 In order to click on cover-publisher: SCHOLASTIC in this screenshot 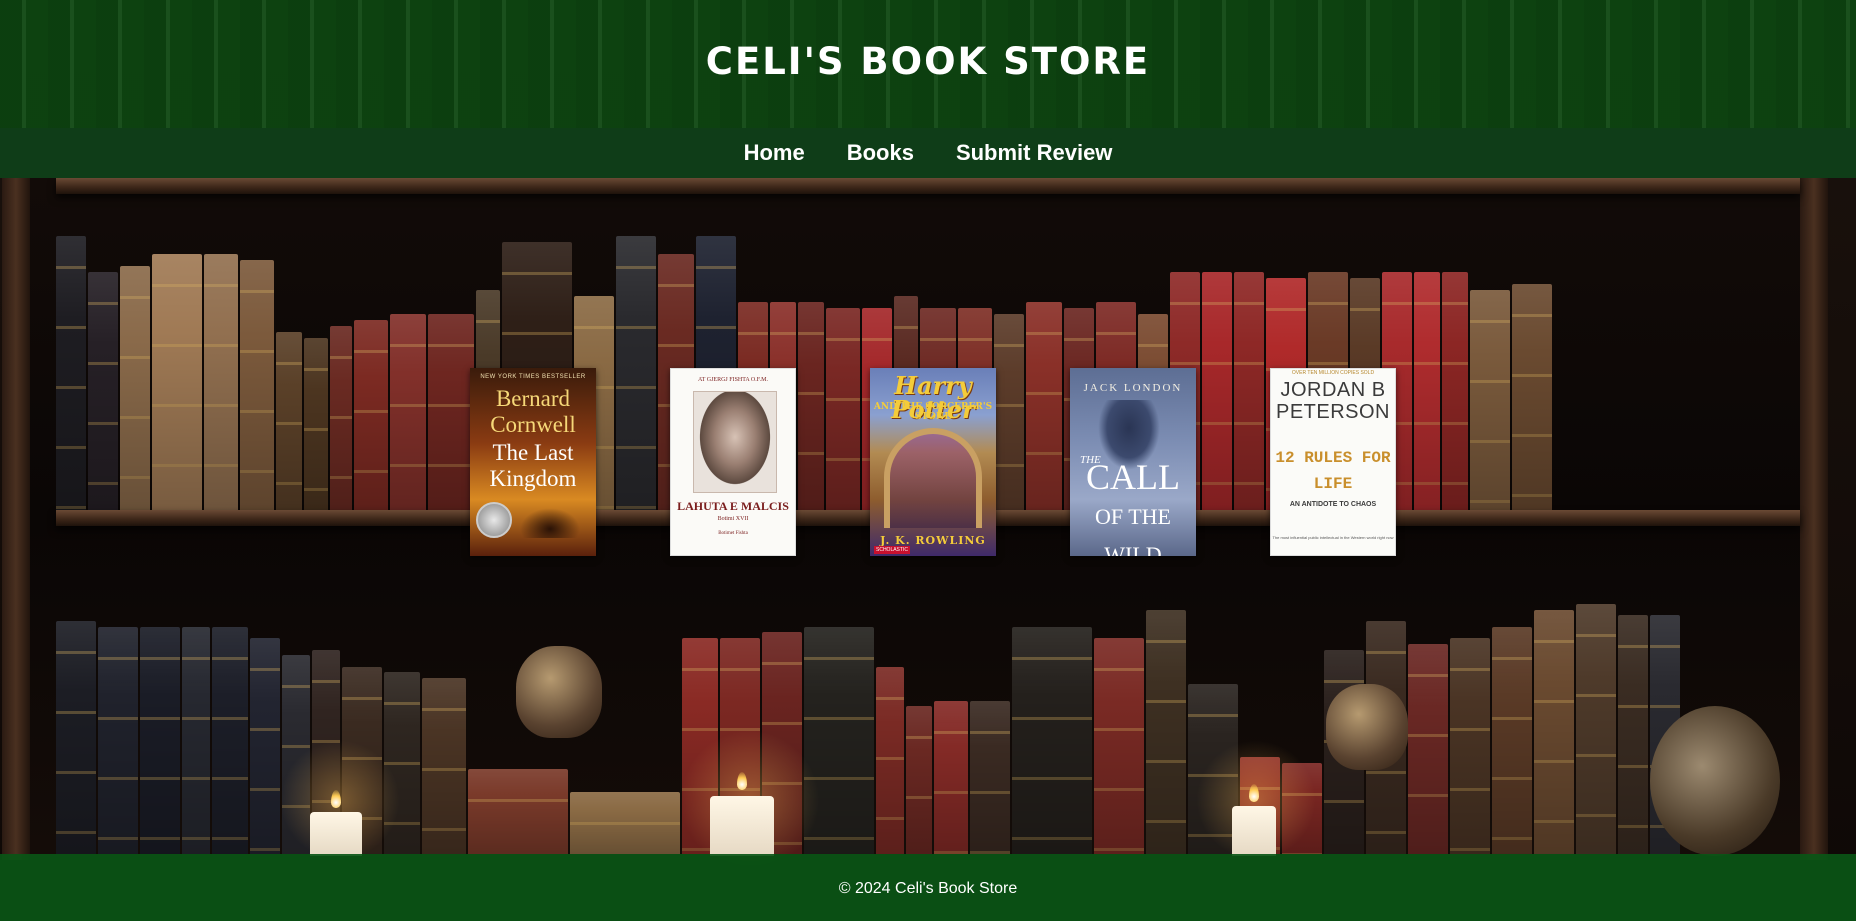, I will do `click(892, 550)`.